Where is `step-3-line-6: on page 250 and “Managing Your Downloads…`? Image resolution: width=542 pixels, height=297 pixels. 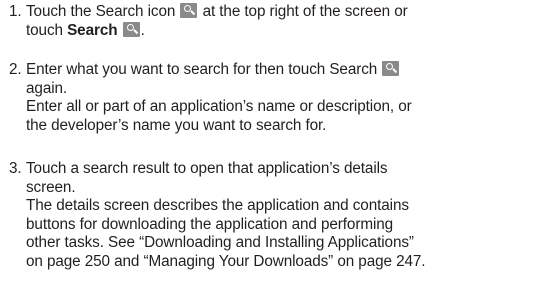 step-3-line-6: on page 250 and “Managing Your Downloads… is located at coordinates (226, 261).